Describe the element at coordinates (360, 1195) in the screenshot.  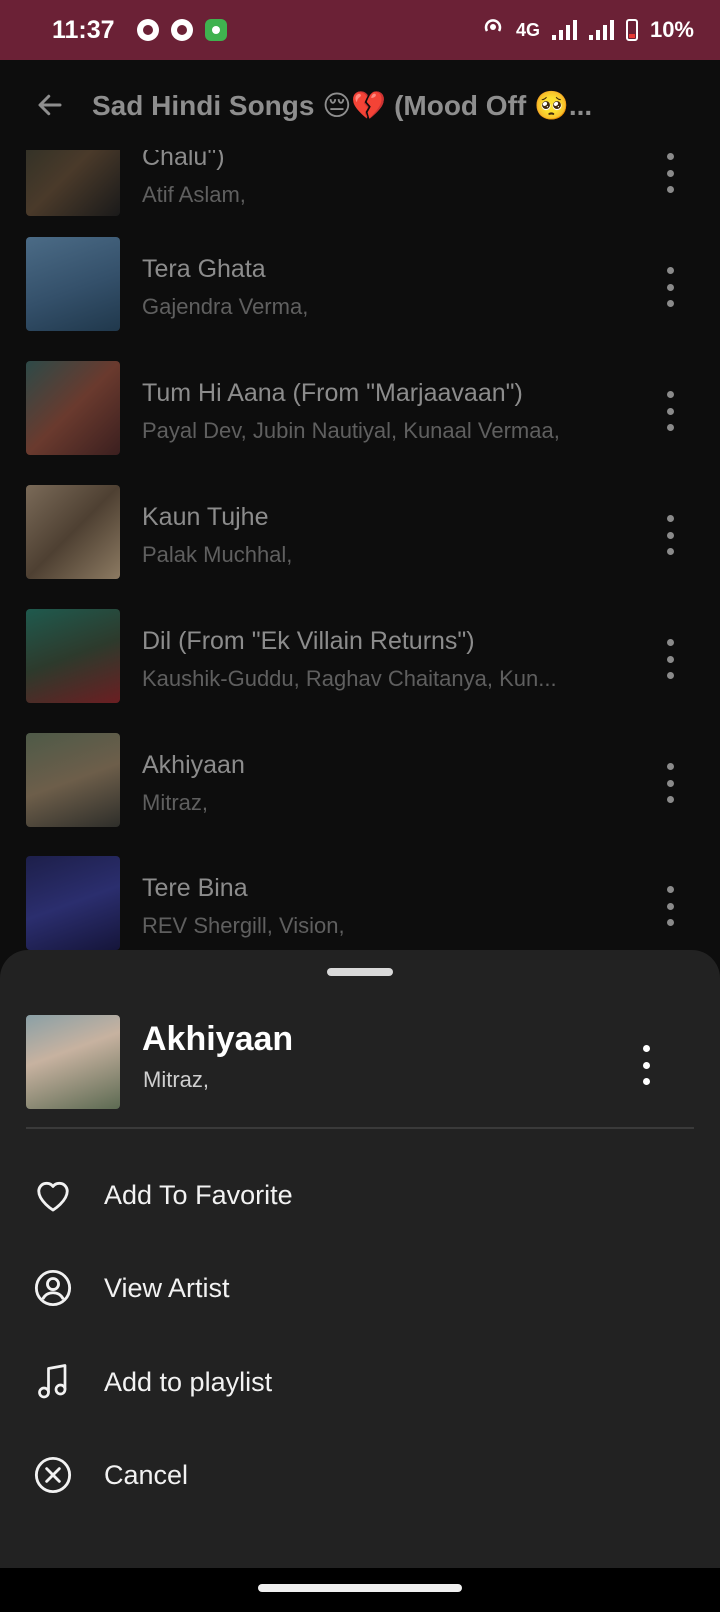
I see `add-to-favorite-button: Add To Favorite` at that location.